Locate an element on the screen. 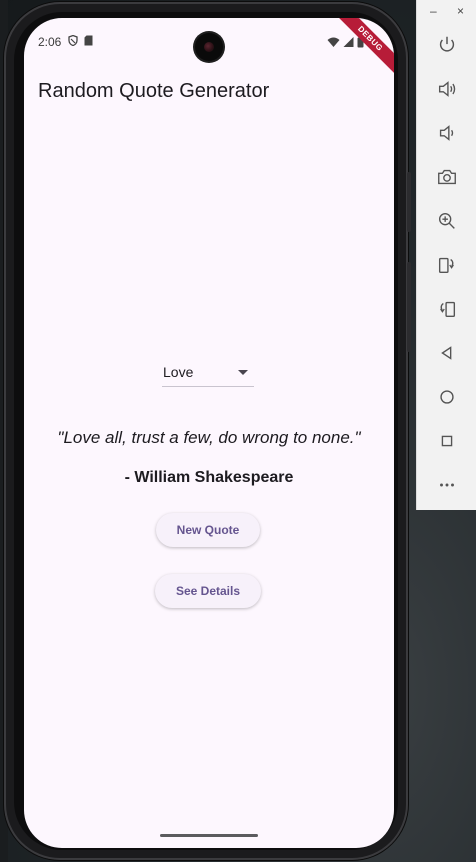 This screenshot has width=476, height=862. category-dropdown: Love is located at coordinates (208, 374).